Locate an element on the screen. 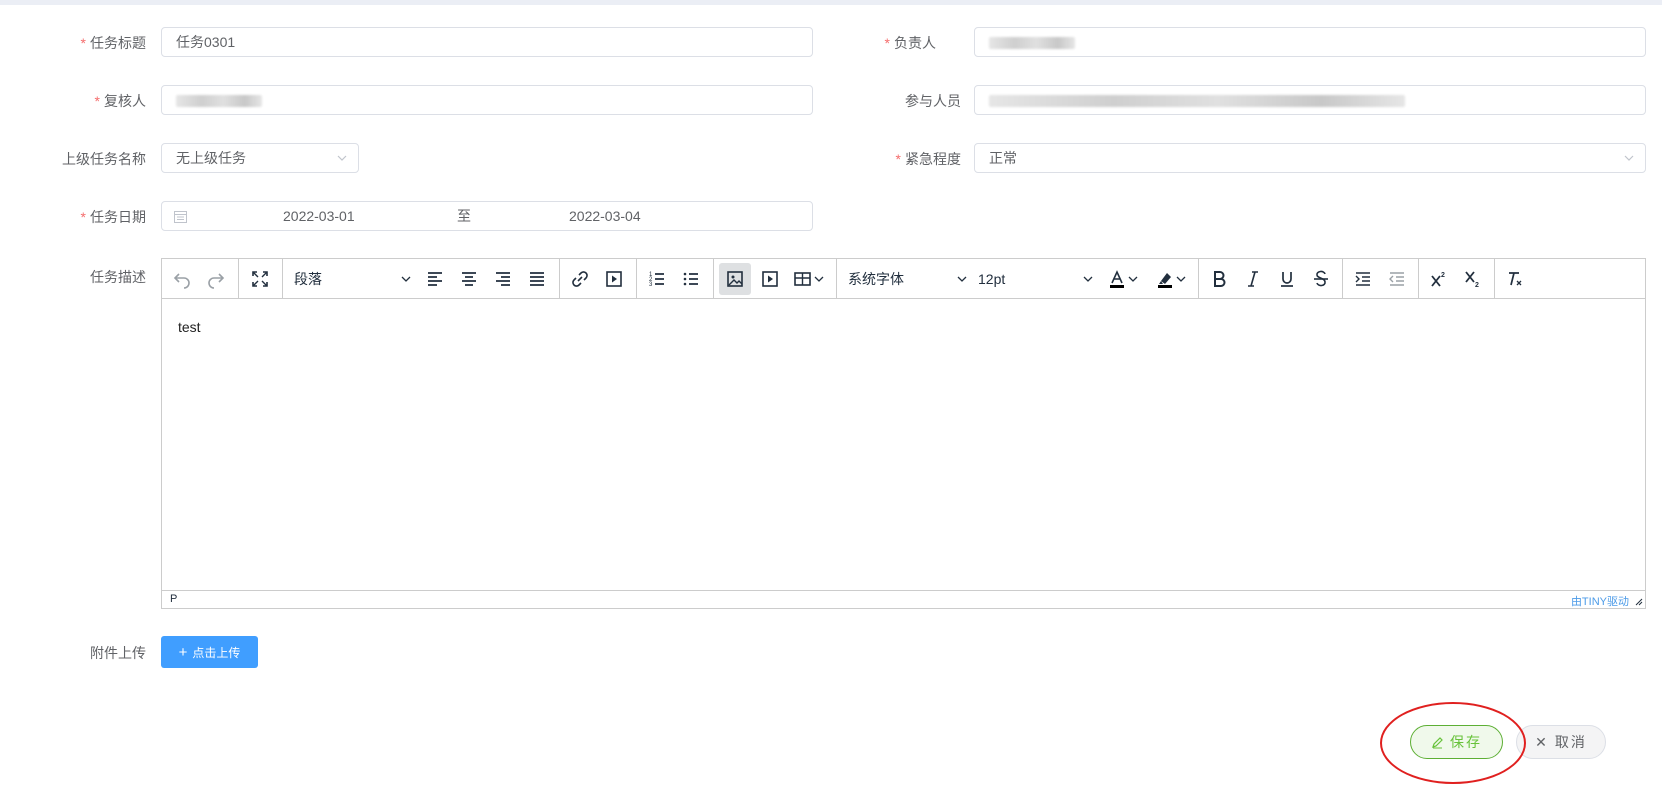 The image size is (1662, 792). italic-icon is located at coordinates (1253, 279).